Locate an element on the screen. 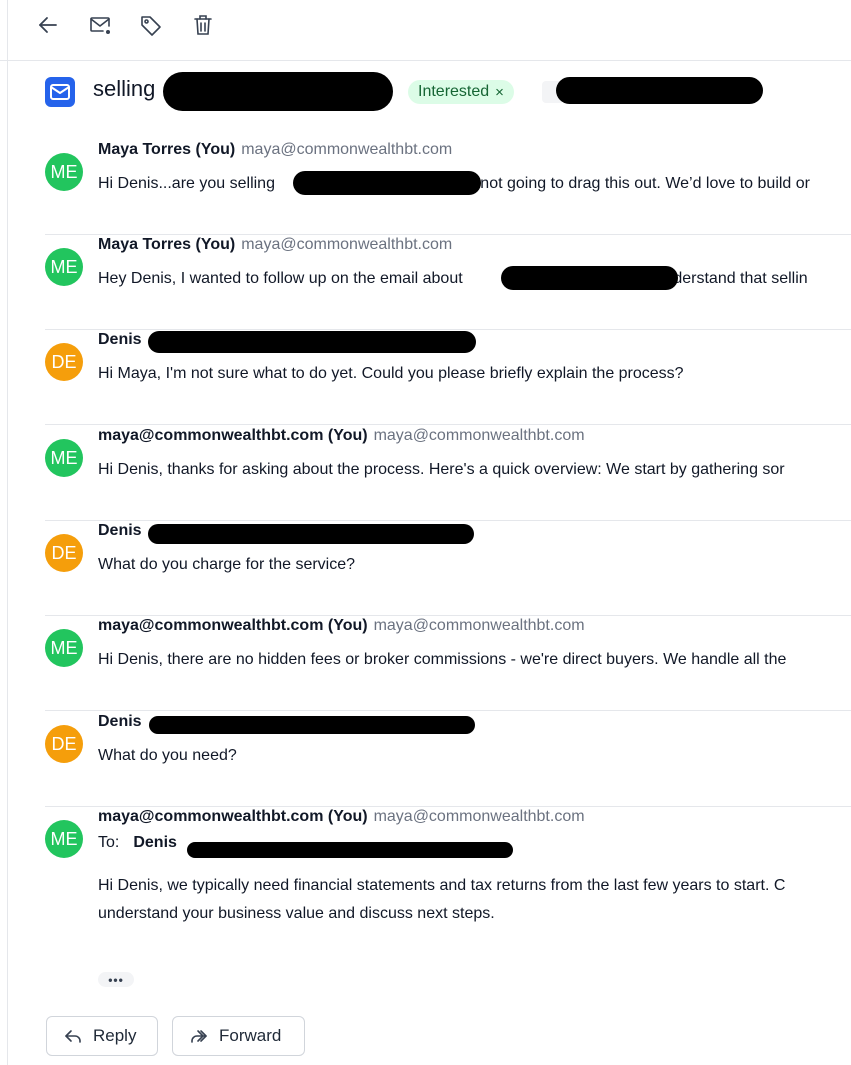 The height and width of the screenshot is (1065, 851). delete-button is located at coordinates (203, 25).